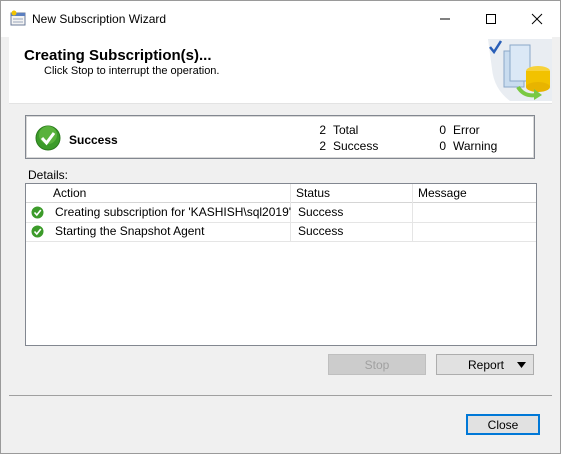  What do you see at coordinates (132, 71) in the screenshot?
I see `page-subtitle: Click Stop to interrupt the operation.` at bounding box center [132, 71].